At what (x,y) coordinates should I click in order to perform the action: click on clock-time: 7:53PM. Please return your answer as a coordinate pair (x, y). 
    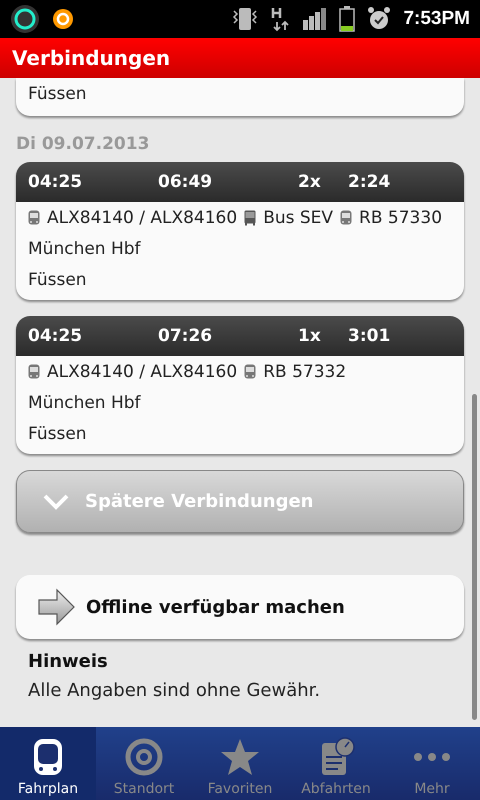
    Looking at the image, I should click on (436, 19).